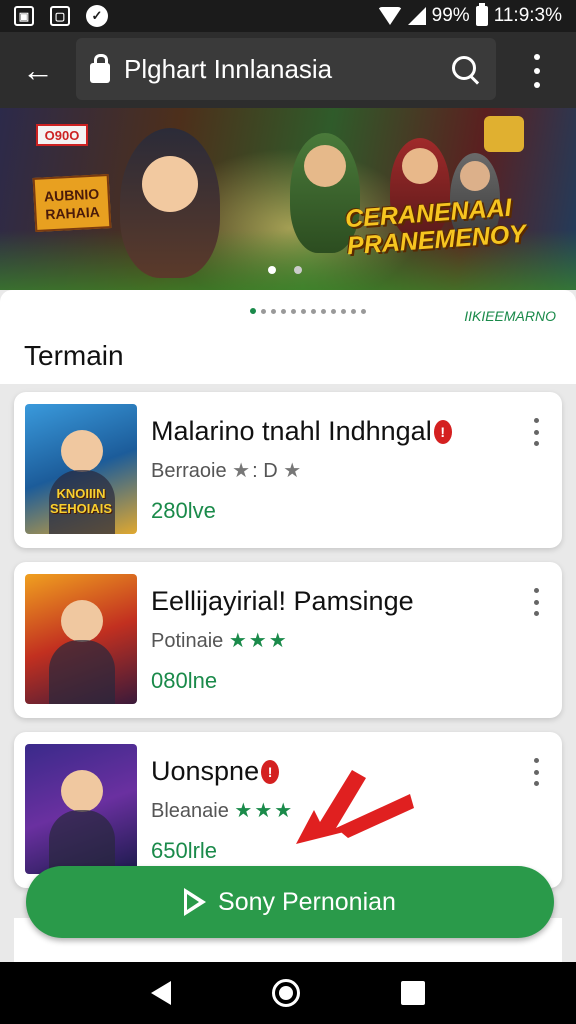 The image size is (576, 1024). Describe the element at coordinates (62, 135) in the screenshot. I see `banner-tag: O90O` at that location.